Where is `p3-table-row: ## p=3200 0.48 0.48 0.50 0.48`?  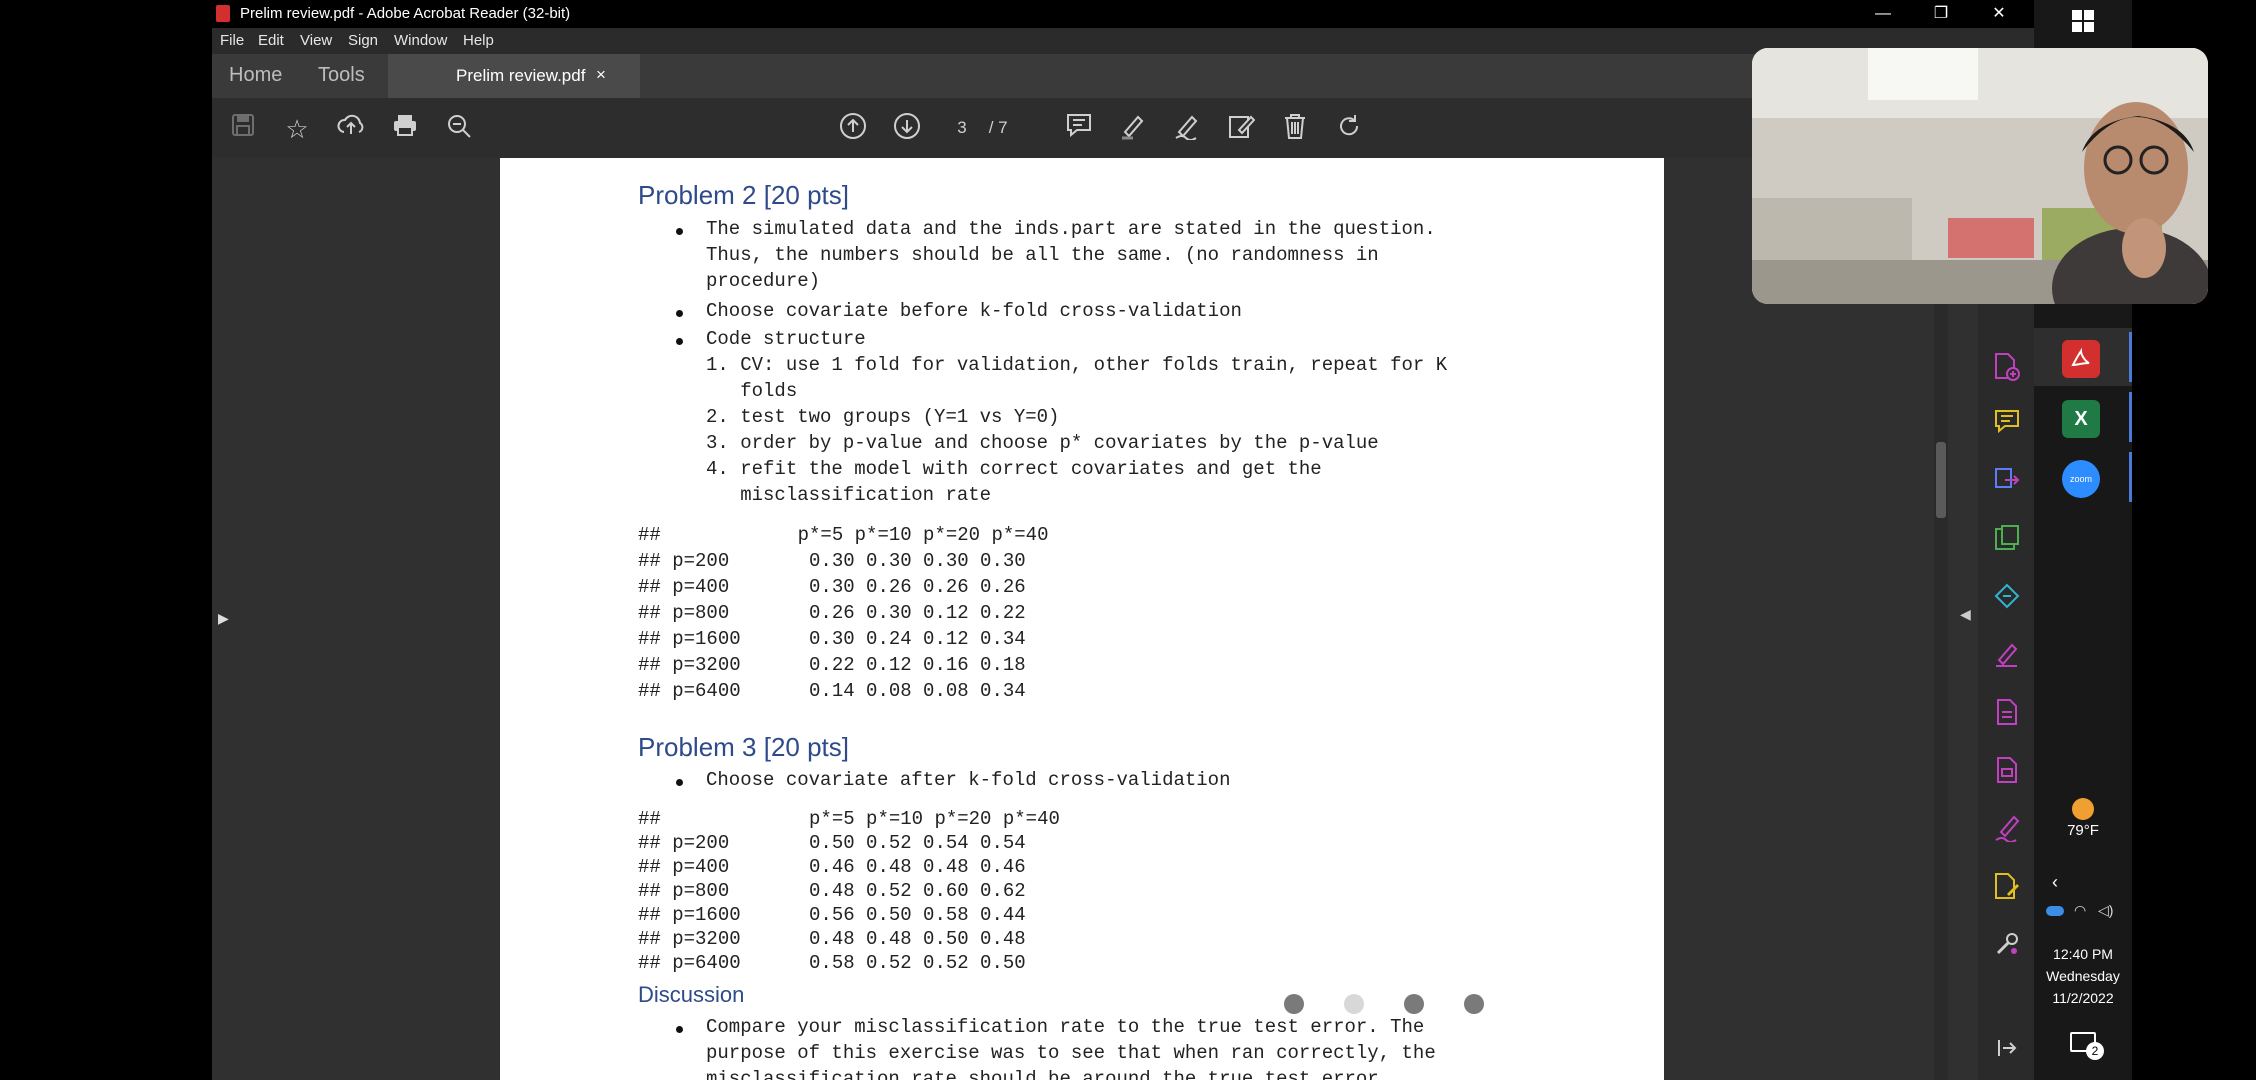 p3-table-row: ## p=3200 0.48 0.48 0.50 0.48 is located at coordinates (832, 939).